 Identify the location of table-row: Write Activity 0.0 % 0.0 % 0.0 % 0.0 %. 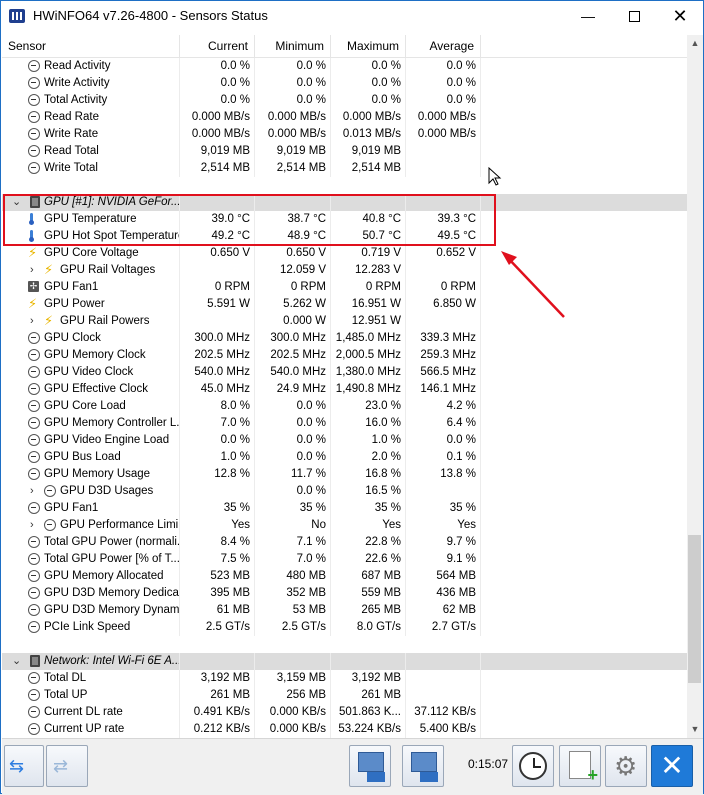
(344, 83).